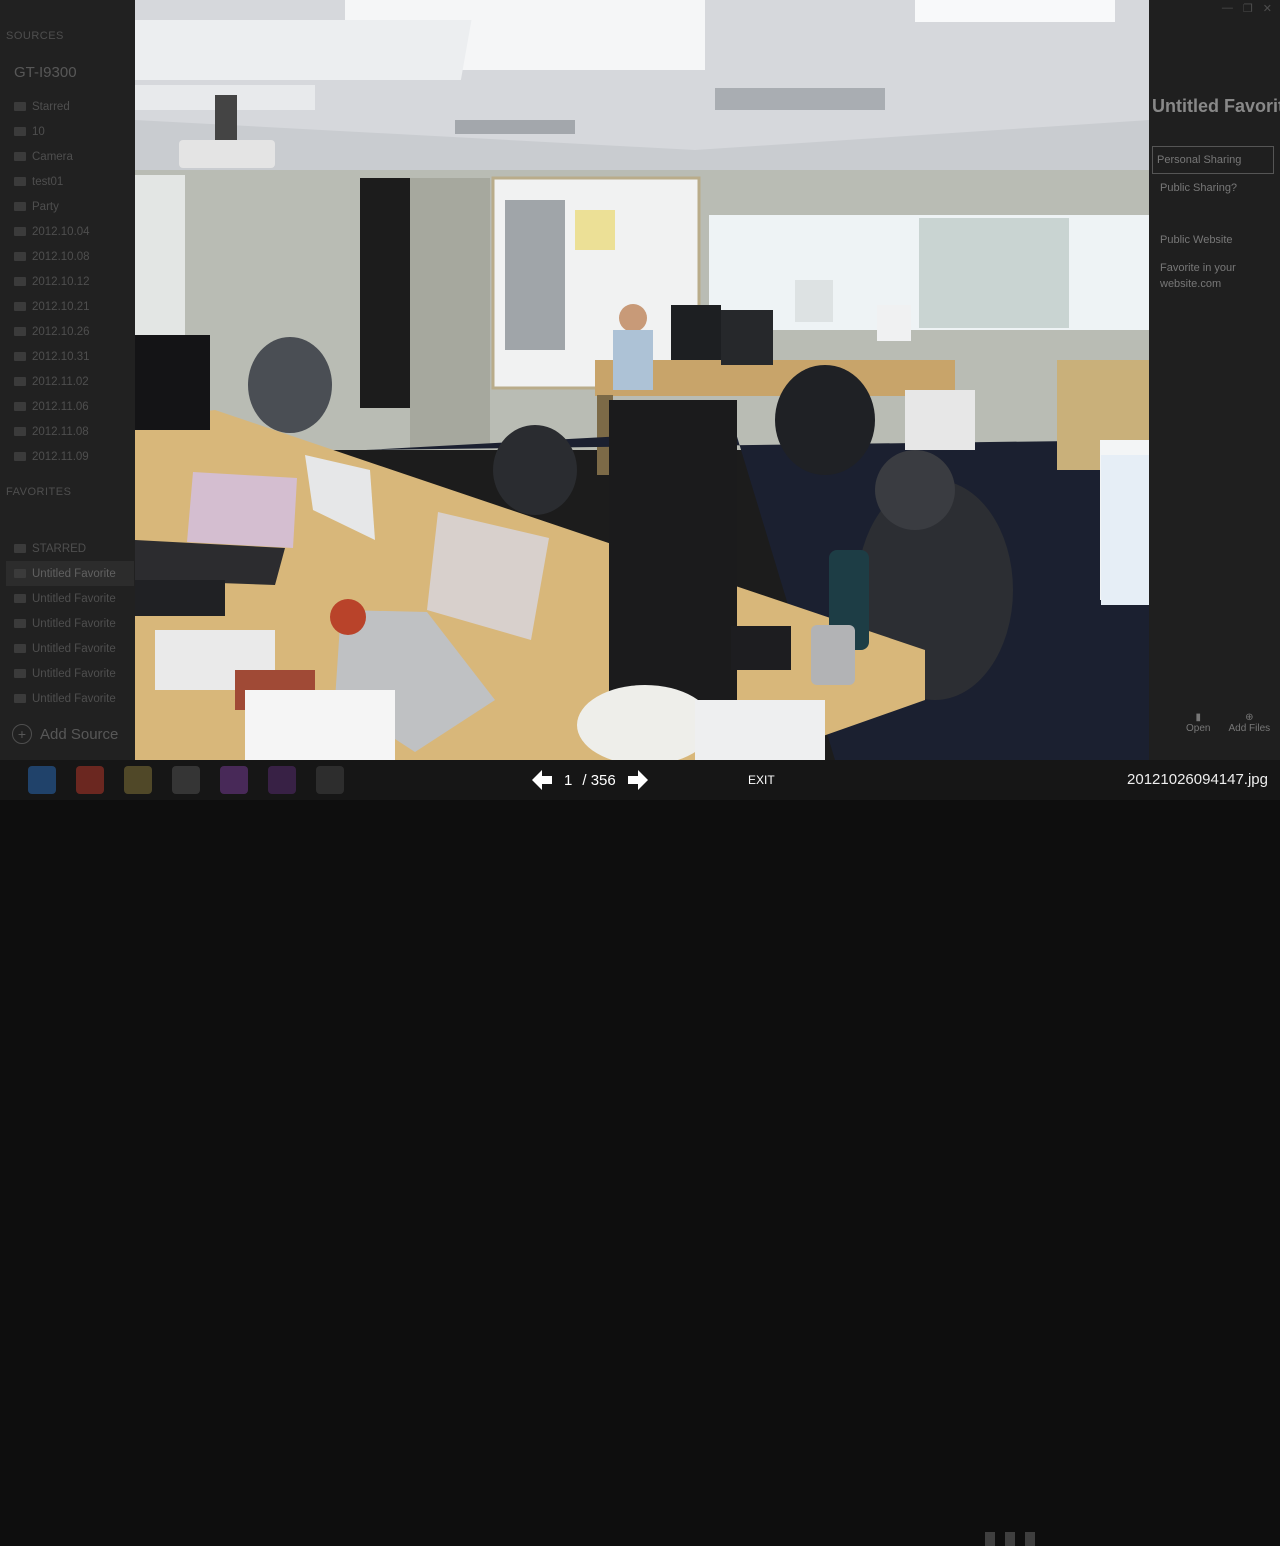  I want to click on sharing-field: Personal Sharing, so click(1213, 160).